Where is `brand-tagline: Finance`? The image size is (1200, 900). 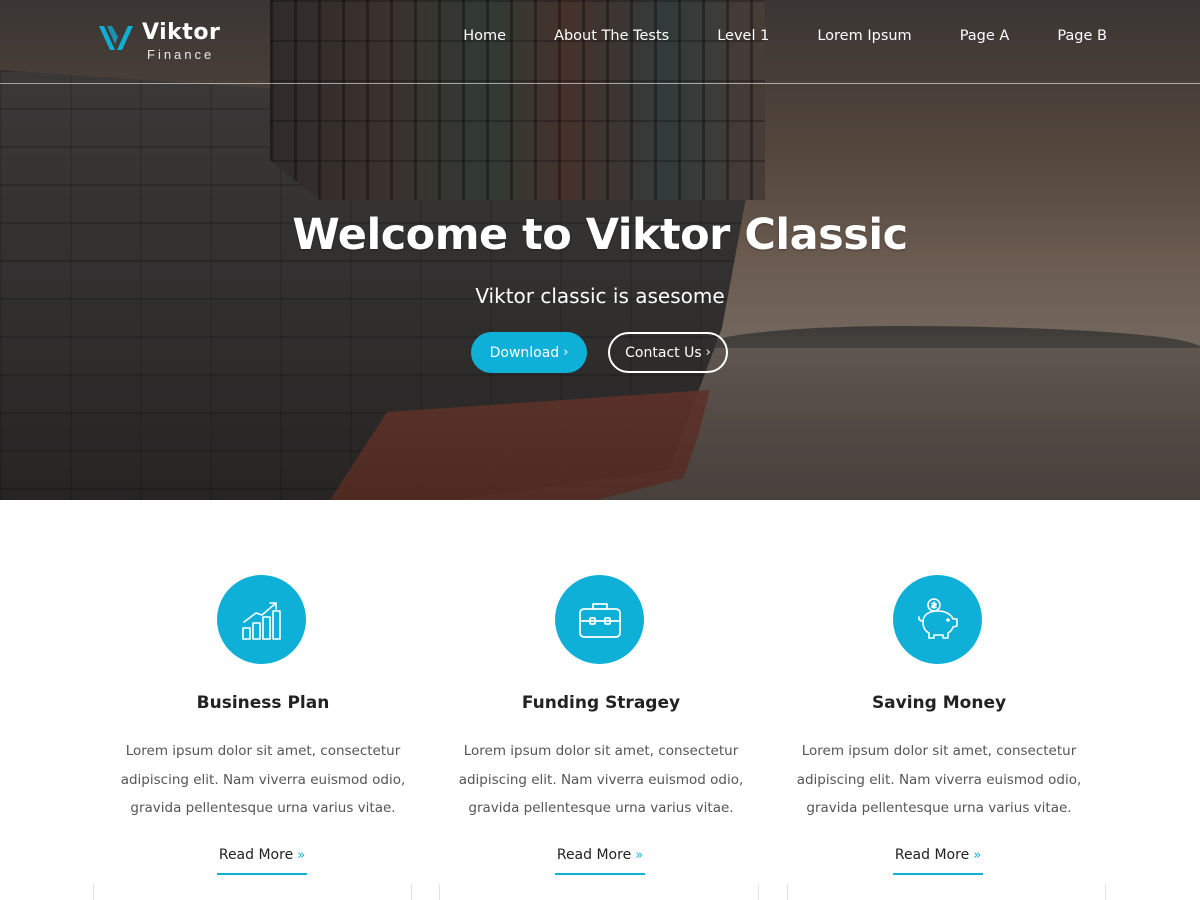 brand-tagline: Finance is located at coordinates (181, 54).